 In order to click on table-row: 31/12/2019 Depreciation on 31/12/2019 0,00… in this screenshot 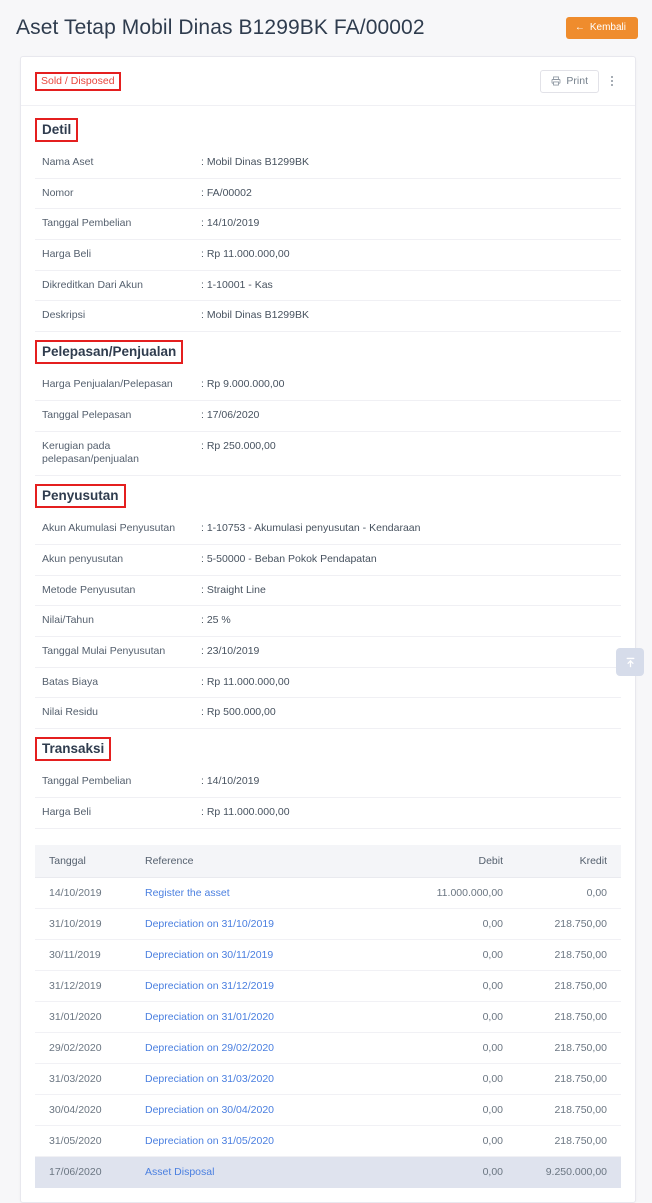, I will do `click(328, 986)`.